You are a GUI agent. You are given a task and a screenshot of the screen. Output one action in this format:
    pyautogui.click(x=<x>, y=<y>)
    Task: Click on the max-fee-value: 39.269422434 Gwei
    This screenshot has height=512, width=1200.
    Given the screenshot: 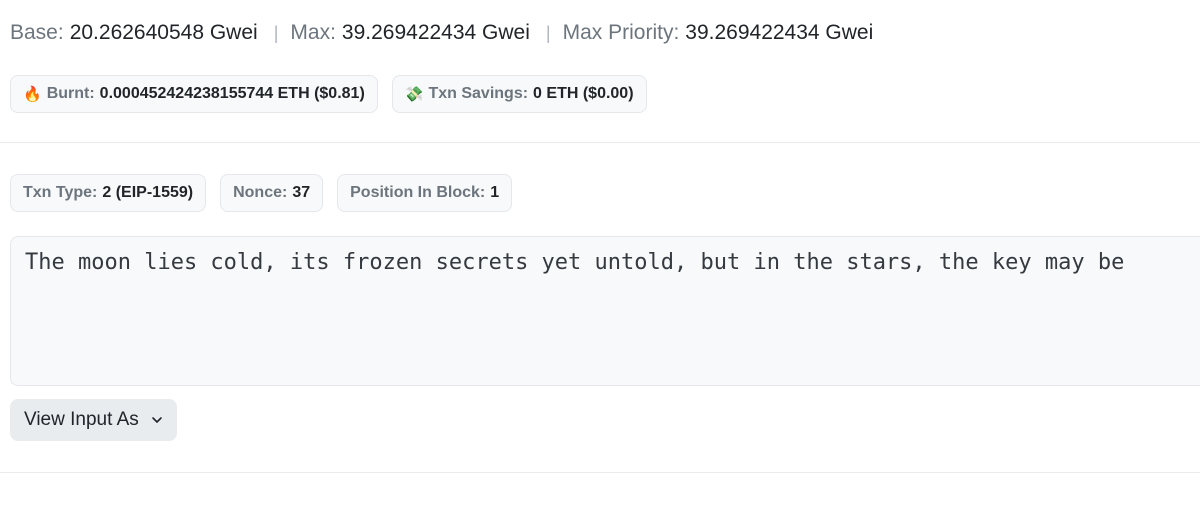 What is the action you would take?
    pyautogui.click(x=435, y=32)
    